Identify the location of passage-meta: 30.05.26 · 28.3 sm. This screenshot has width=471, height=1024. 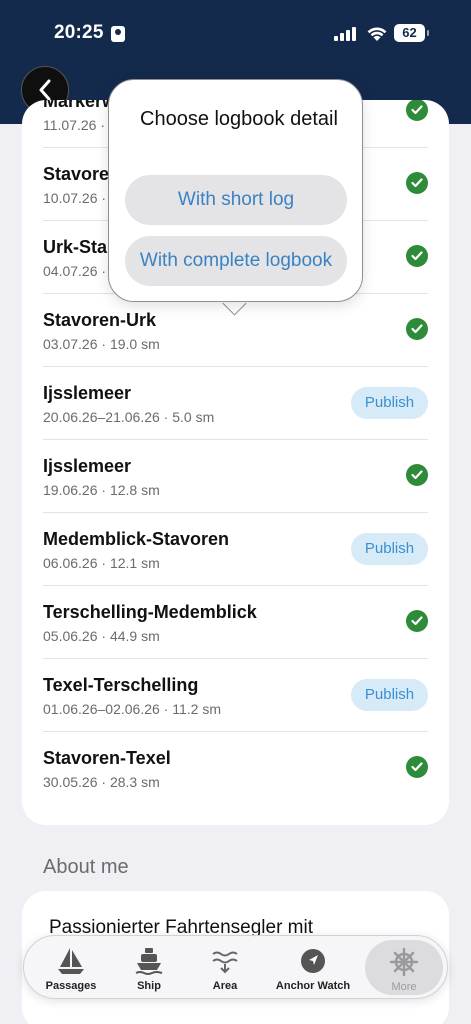
(101, 782).